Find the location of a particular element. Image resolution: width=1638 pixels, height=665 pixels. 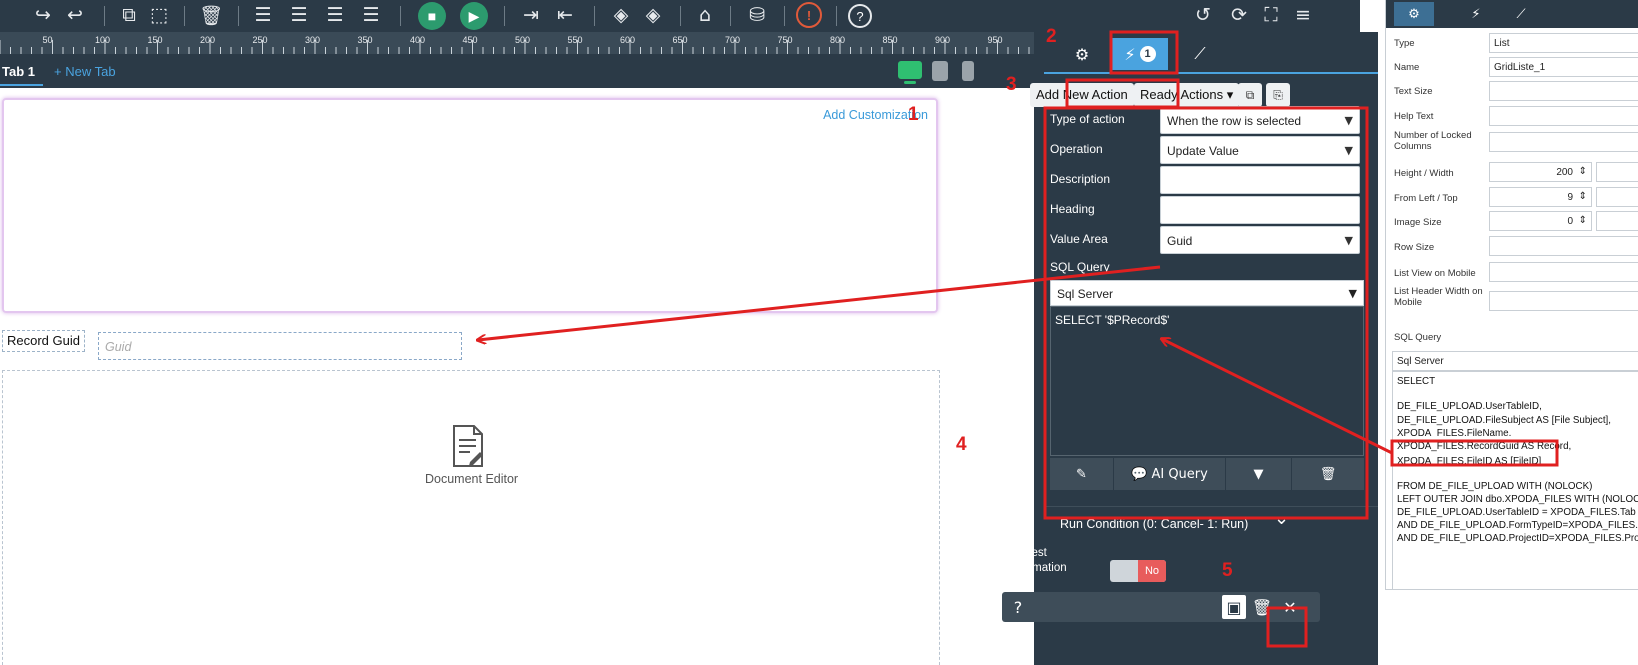

inset-sql-line: XPODA_FILES.FileID AS [FileID] is located at coordinates (1469, 461).